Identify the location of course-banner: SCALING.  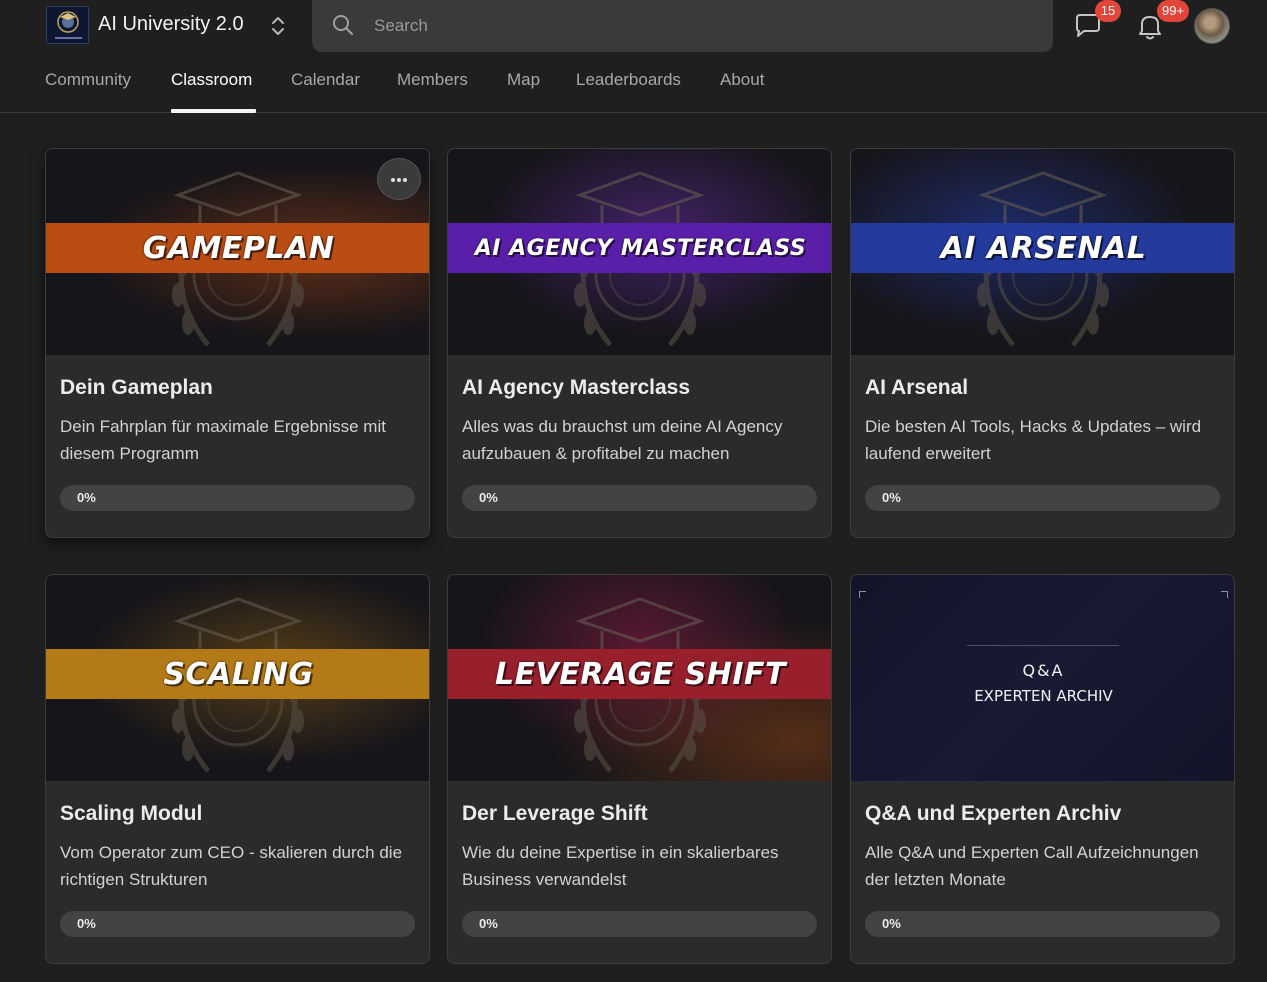
(237, 674).